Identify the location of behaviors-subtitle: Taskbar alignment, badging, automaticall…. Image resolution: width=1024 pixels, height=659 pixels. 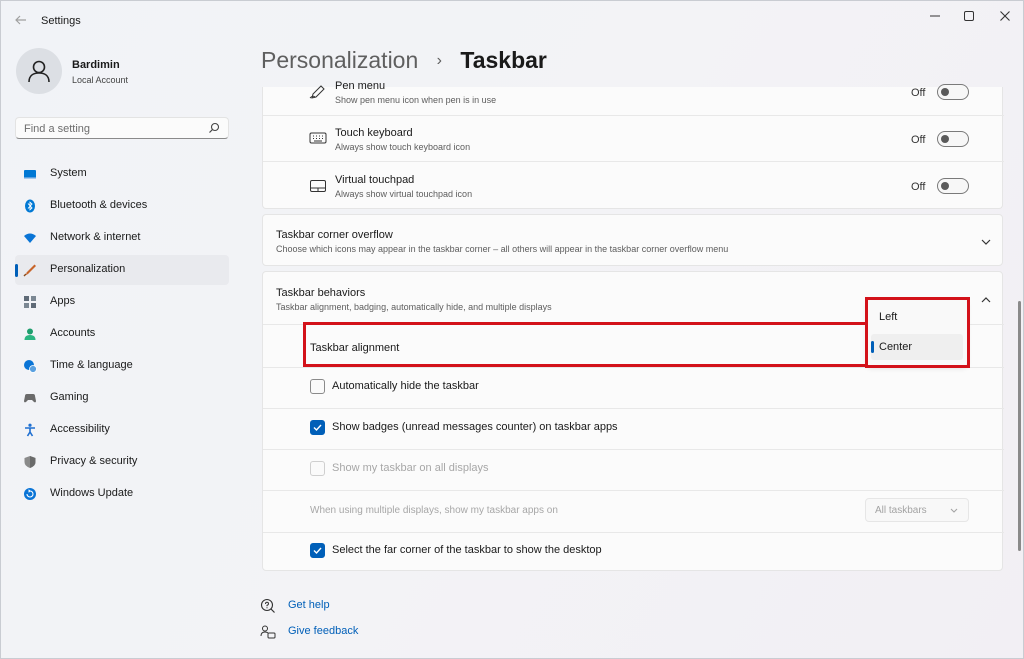
(414, 307).